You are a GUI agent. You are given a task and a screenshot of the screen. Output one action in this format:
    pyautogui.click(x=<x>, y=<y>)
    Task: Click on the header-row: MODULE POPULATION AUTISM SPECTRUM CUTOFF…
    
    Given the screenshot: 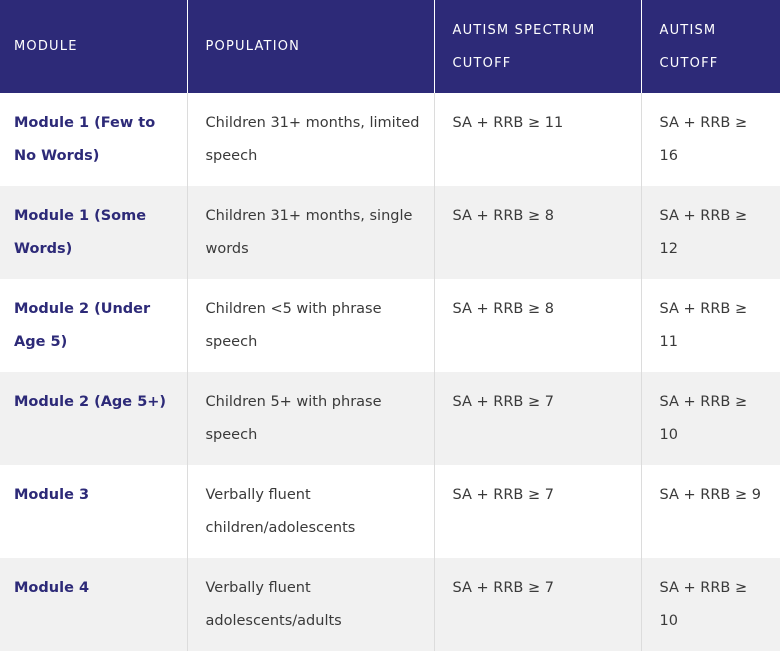 What is the action you would take?
    pyautogui.click(x=390, y=46)
    